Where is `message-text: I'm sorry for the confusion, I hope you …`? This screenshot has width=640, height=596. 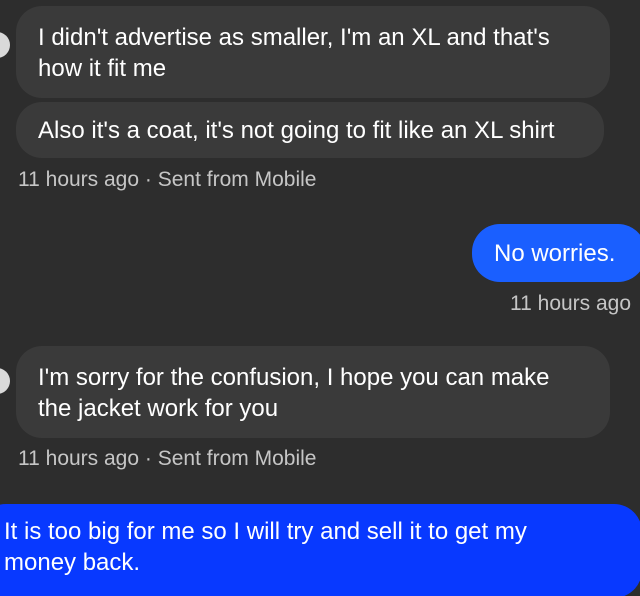 message-text: I'm sorry for the confusion, I hope you … is located at coordinates (294, 393).